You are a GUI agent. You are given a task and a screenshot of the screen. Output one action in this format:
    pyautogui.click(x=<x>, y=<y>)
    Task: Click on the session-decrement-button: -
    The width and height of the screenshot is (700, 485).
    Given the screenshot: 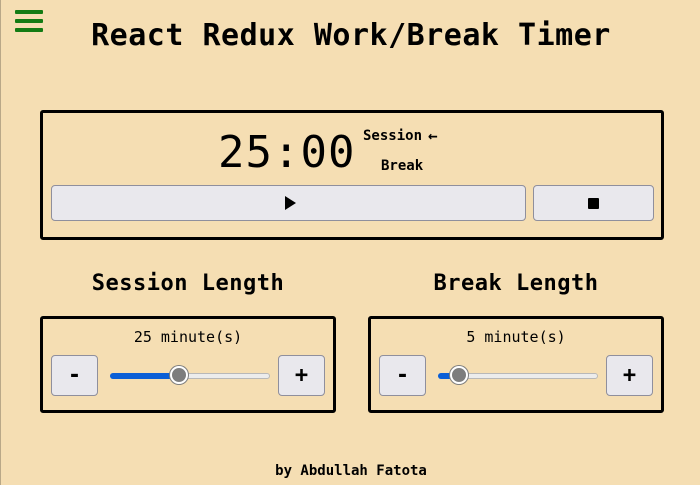 What is the action you would take?
    pyautogui.click(x=74, y=375)
    